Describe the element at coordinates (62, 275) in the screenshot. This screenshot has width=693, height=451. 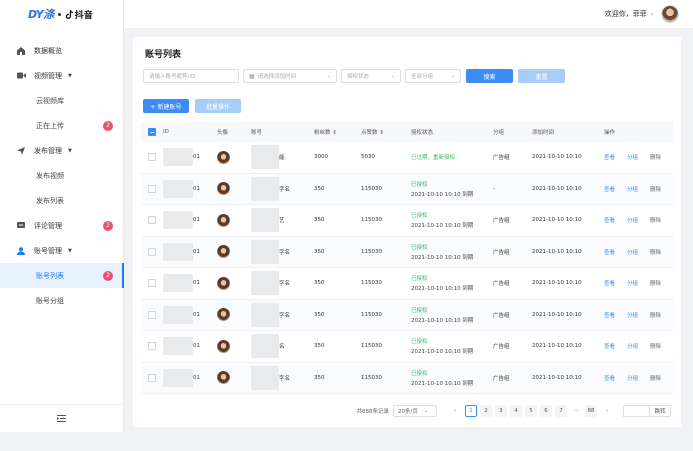
I see `sidebar-item-account-list: 账号列表 2` at that location.